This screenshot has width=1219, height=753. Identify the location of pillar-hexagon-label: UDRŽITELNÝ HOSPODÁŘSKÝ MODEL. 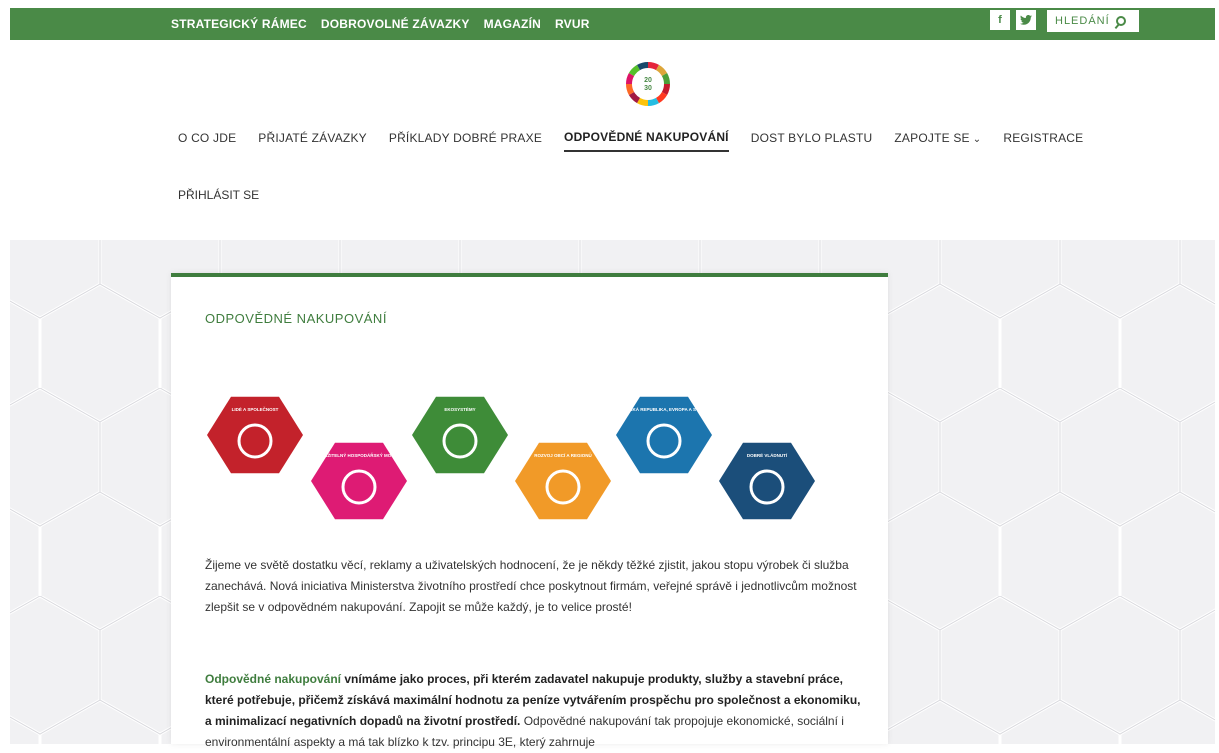
(359, 454).